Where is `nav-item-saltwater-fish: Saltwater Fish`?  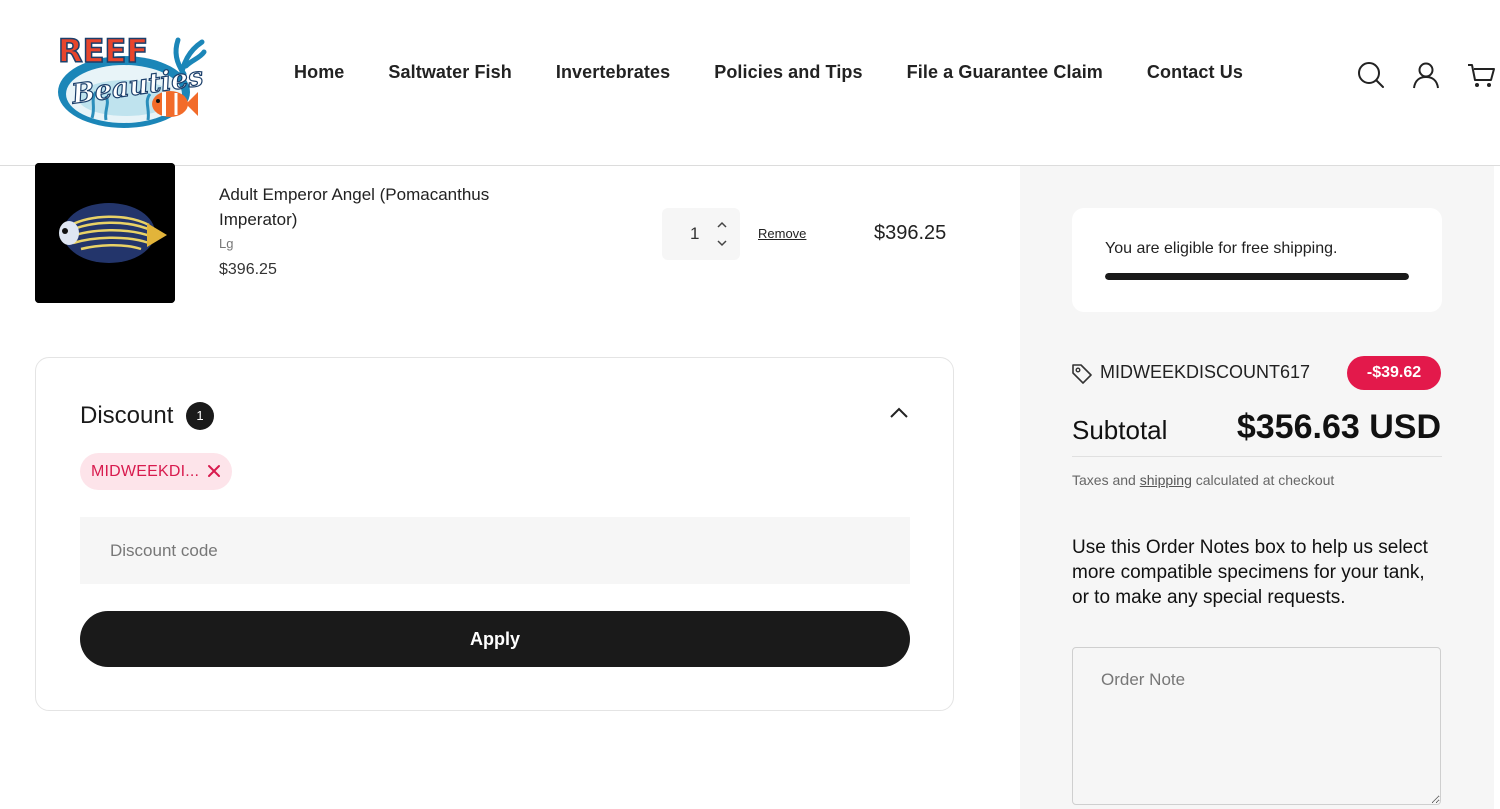 nav-item-saltwater-fish: Saltwater Fish is located at coordinates (449, 72).